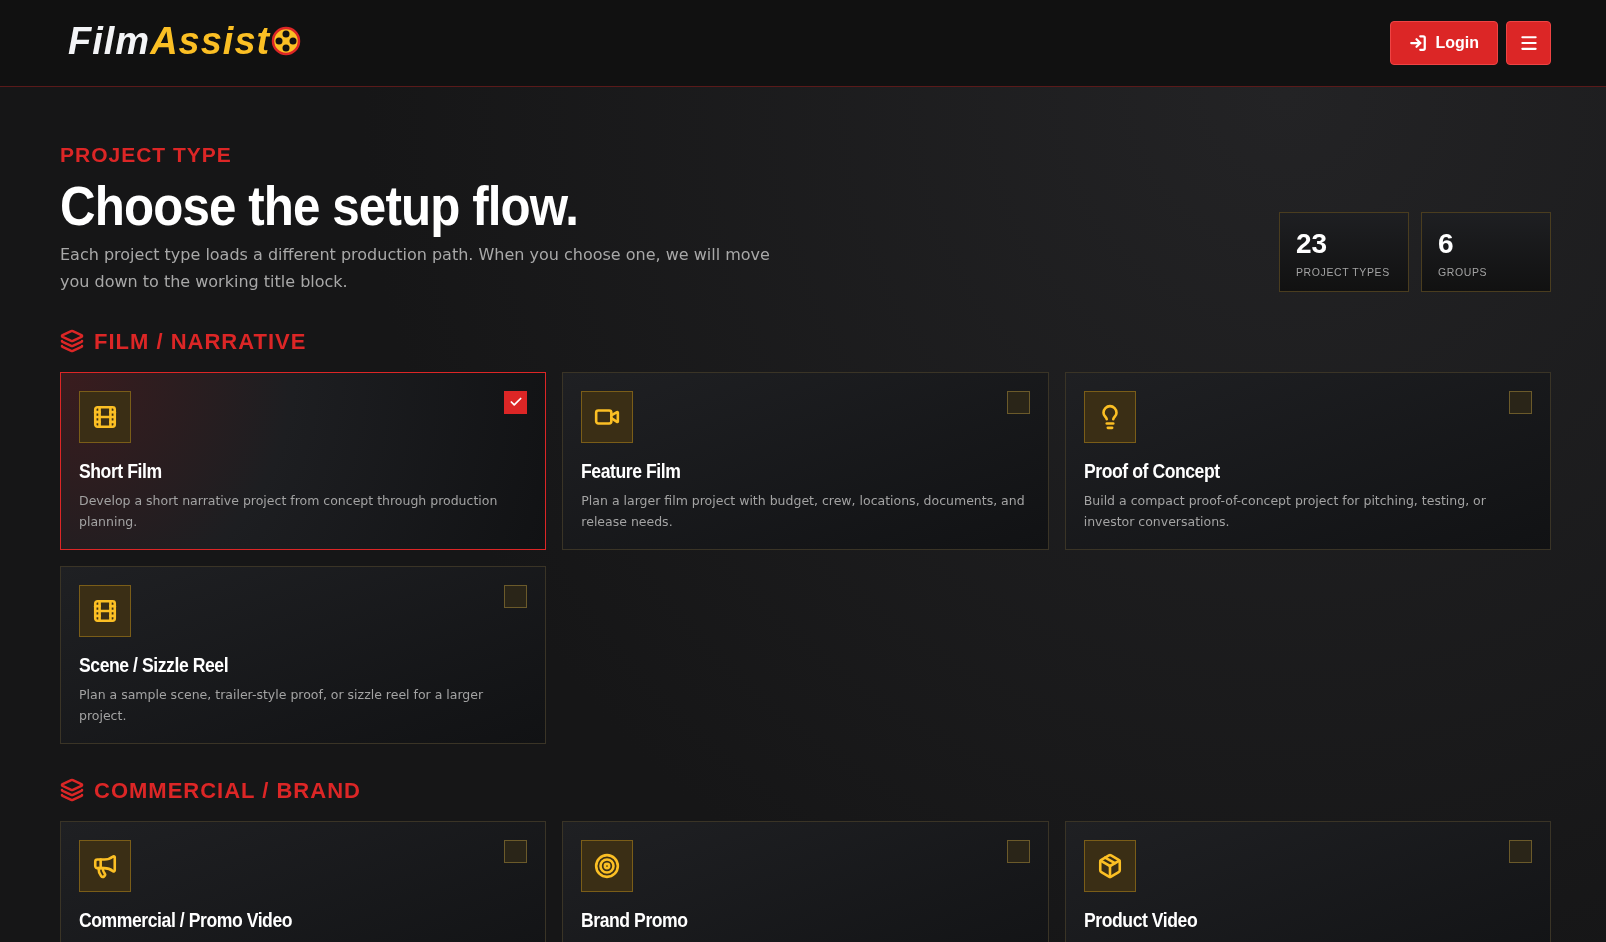  What do you see at coordinates (805, 460) in the screenshot?
I see `project-card: Feature Film Plan a larger film project with budget, crew, locations, documents, and release needs.` at bounding box center [805, 460].